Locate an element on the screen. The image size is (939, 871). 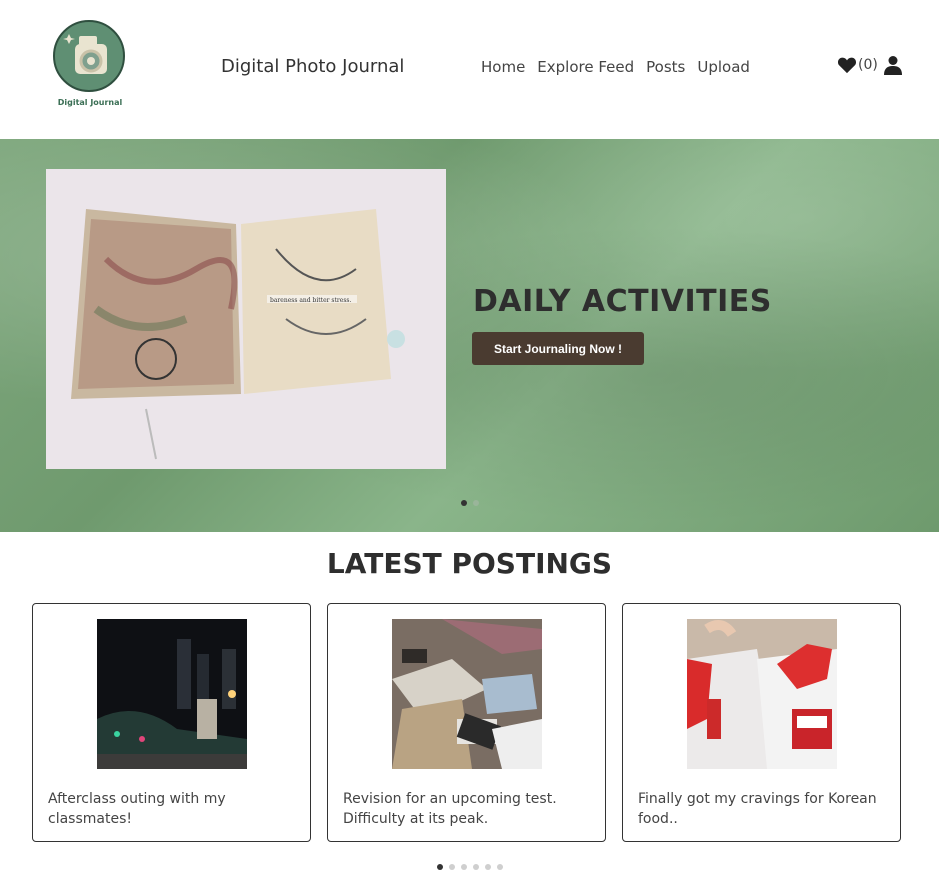
logo-text: Digital Journal is located at coordinates (90, 102).